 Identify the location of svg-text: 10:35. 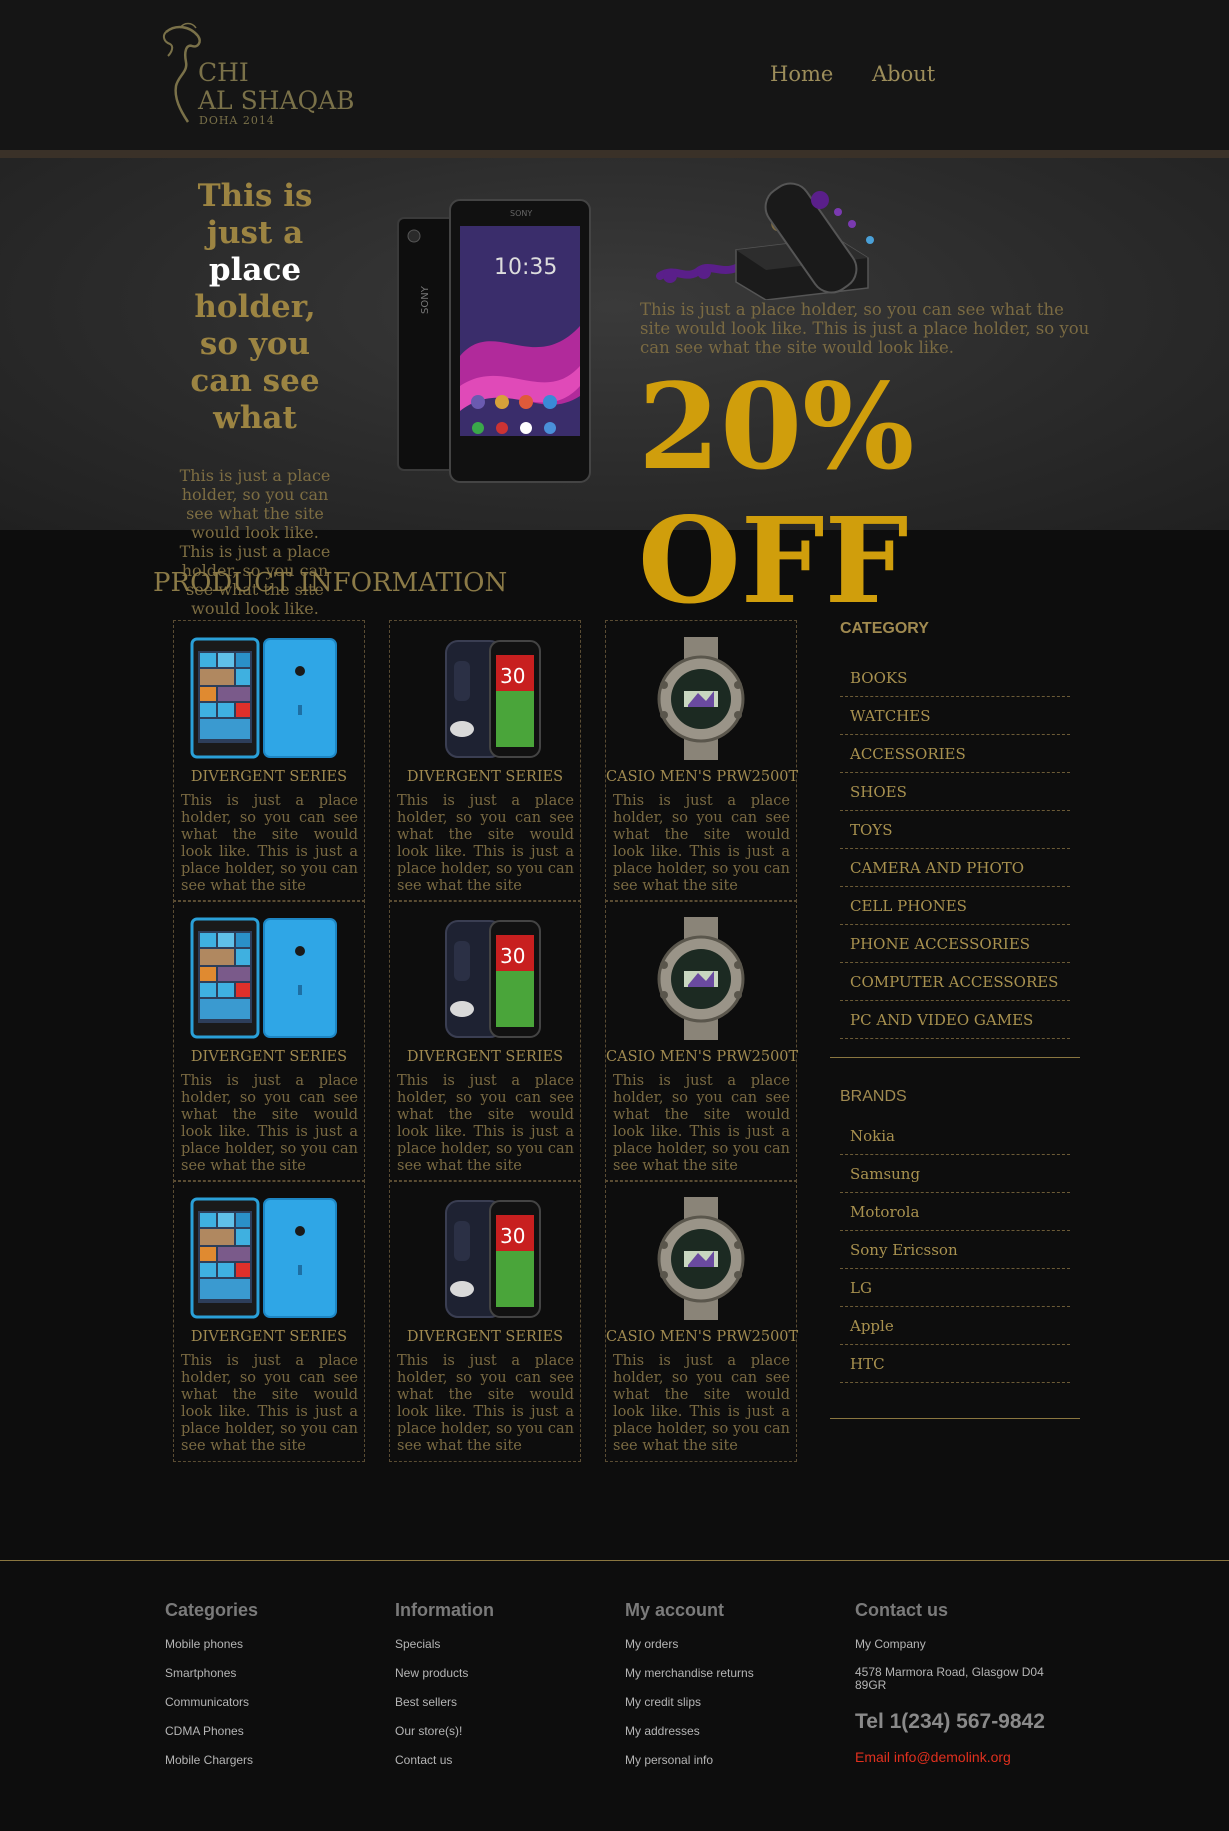
(525, 267).